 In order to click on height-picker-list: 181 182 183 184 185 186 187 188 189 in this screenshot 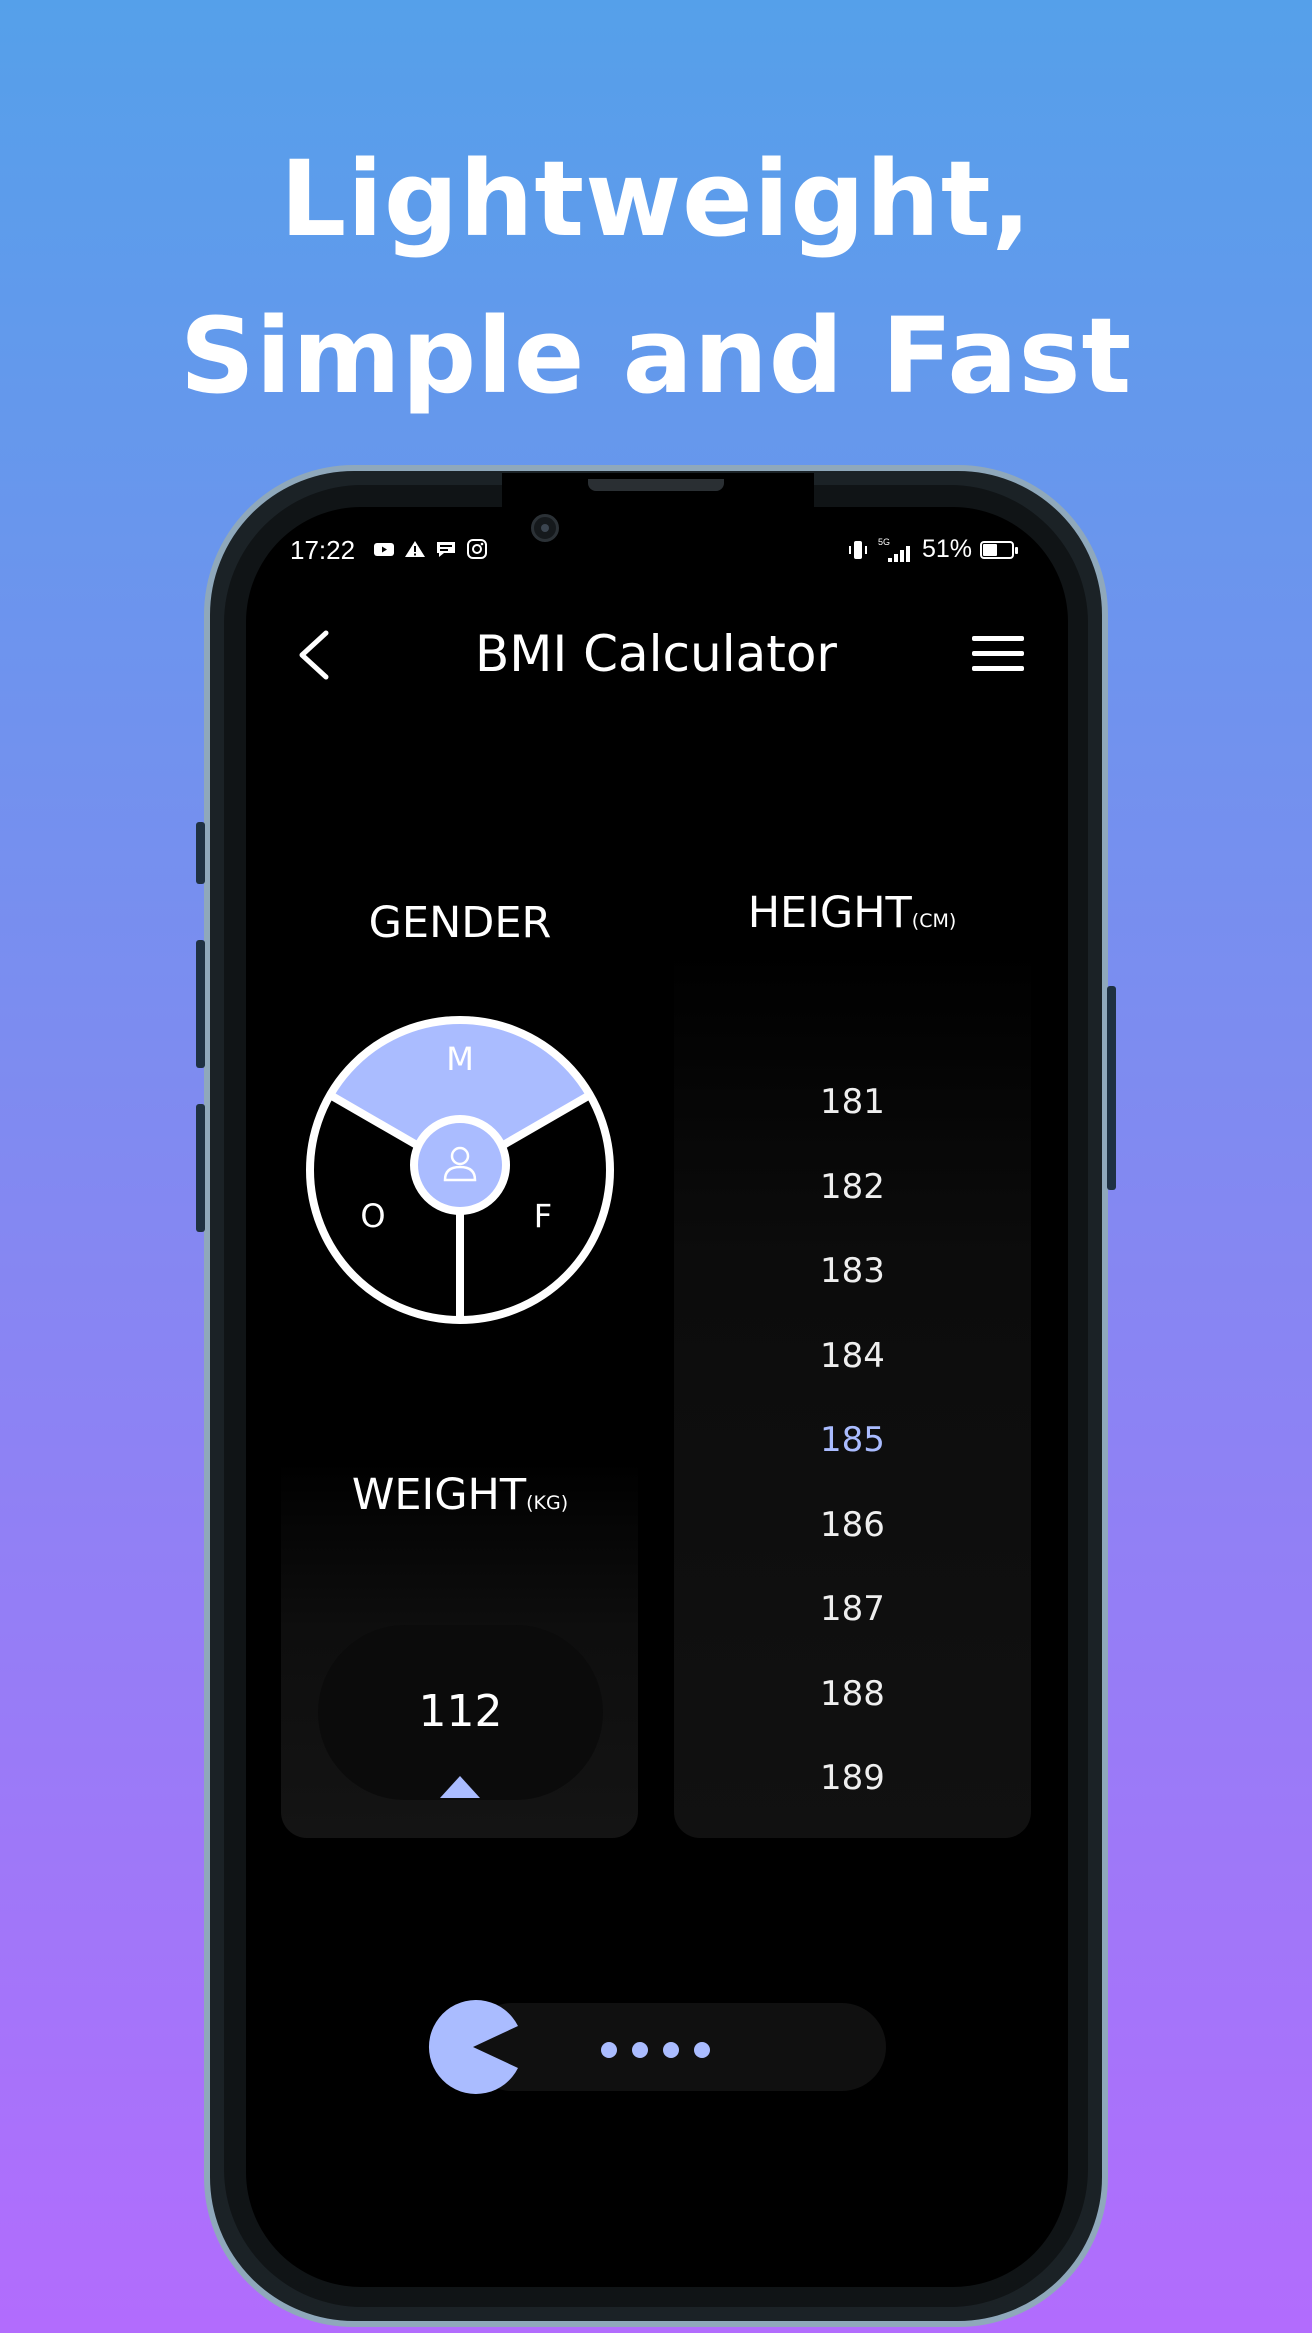, I will do `click(852, 1440)`.